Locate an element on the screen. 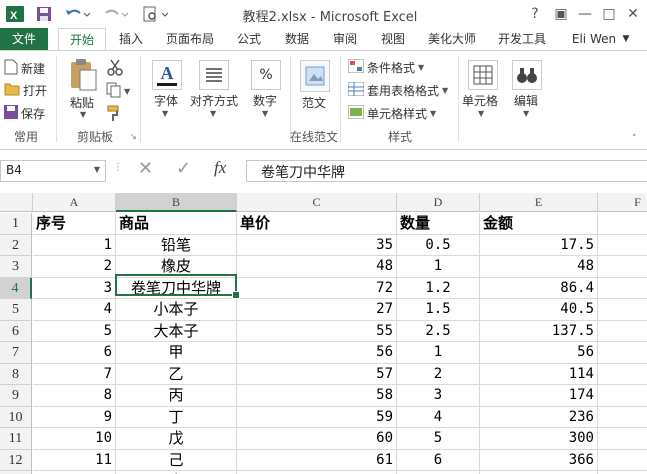 The height and width of the screenshot is (474, 647). formula-input: 卷笔刀中华牌 is located at coordinates (446, 171).